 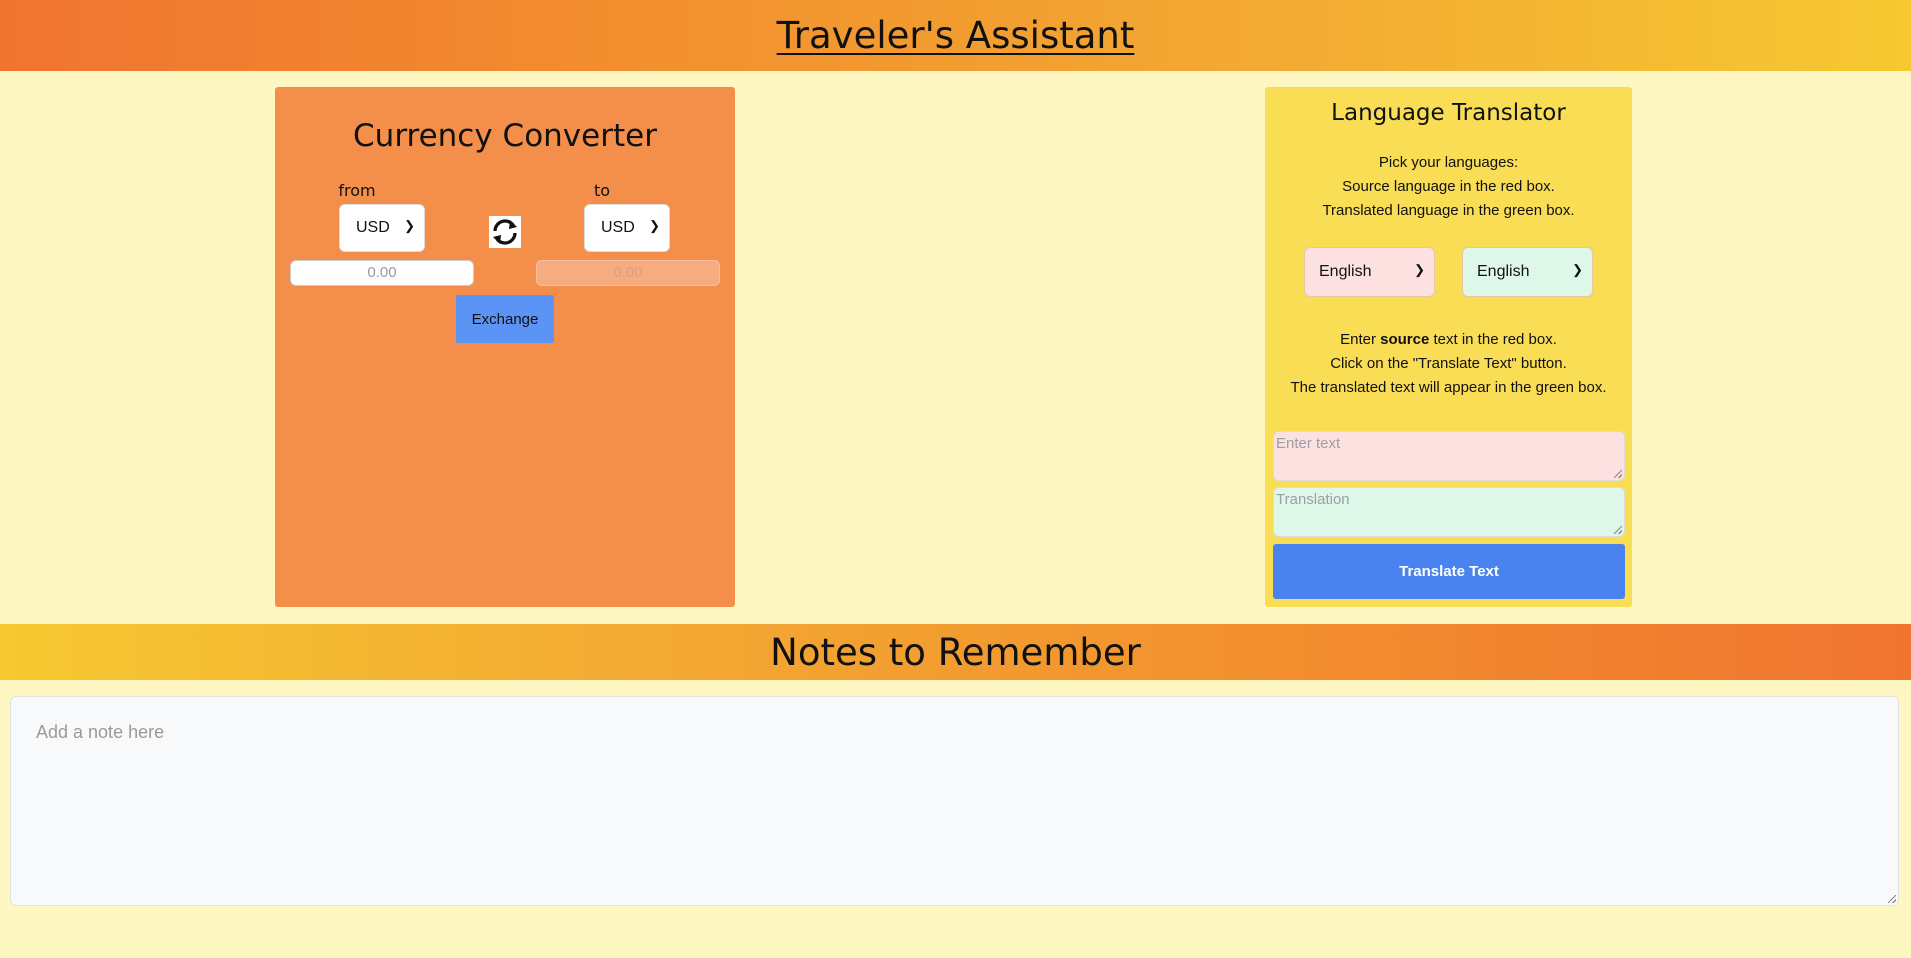 What do you see at coordinates (628, 273) in the screenshot?
I see `to-amount-output: 0.00` at bounding box center [628, 273].